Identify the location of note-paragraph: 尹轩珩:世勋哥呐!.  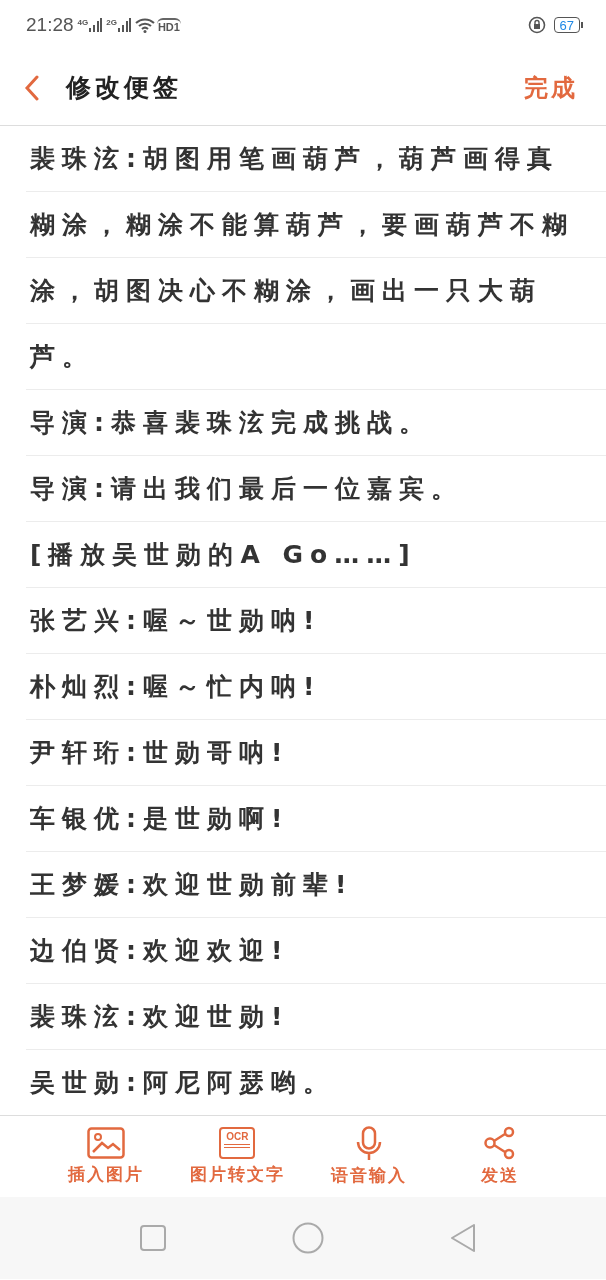
(160, 753).